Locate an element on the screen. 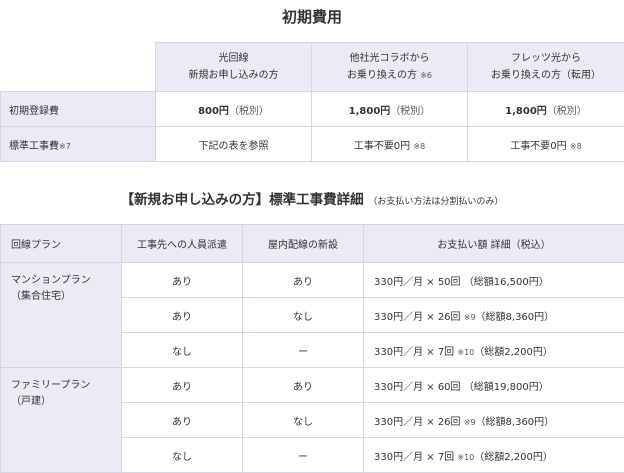  initial-fees-title: 初期費用 is located at coordinates (311, 17).